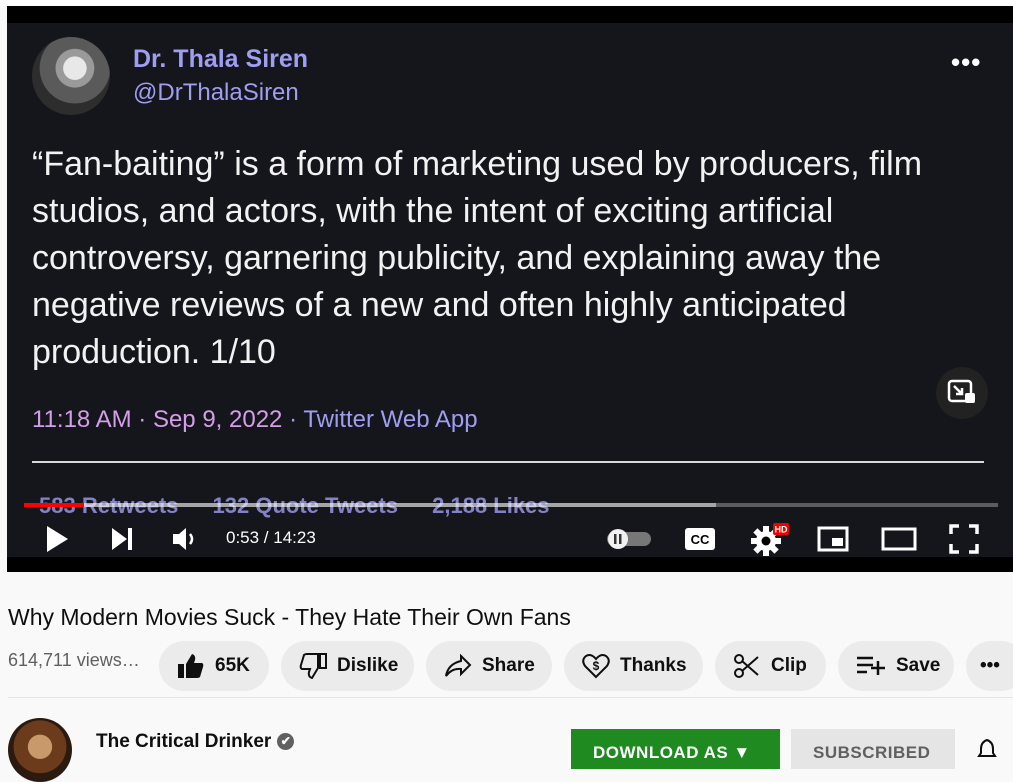  I want to click on miniplayer-icon, so click(833, 539).